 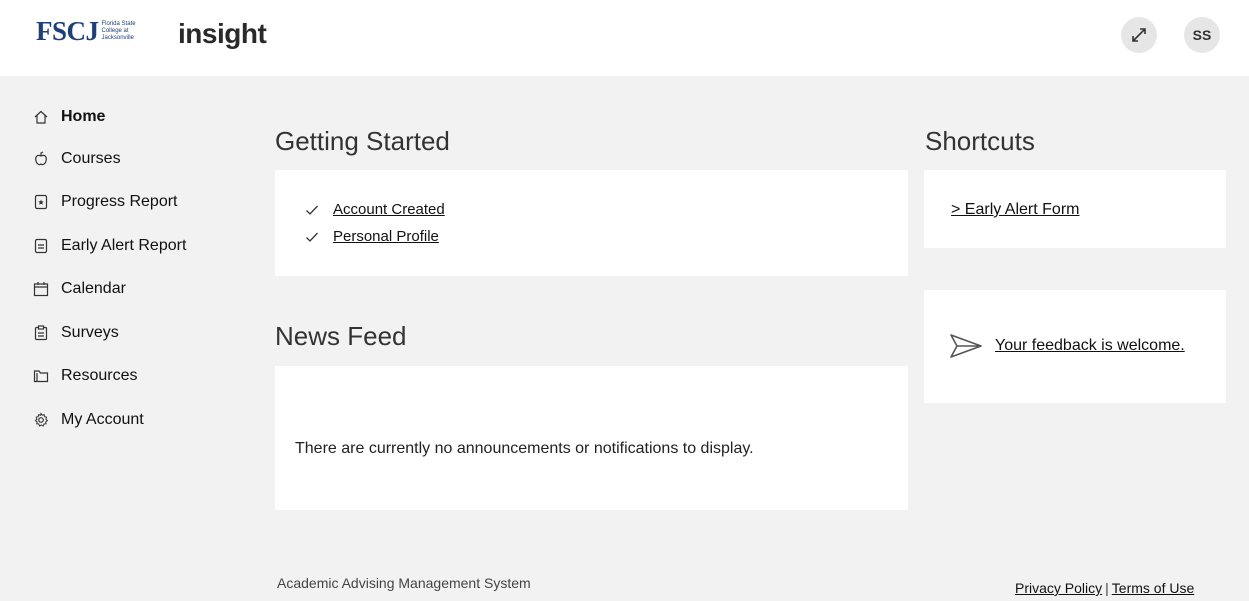 I want to click on getting-started-title: Getting Started, so click(x=362, y=141).